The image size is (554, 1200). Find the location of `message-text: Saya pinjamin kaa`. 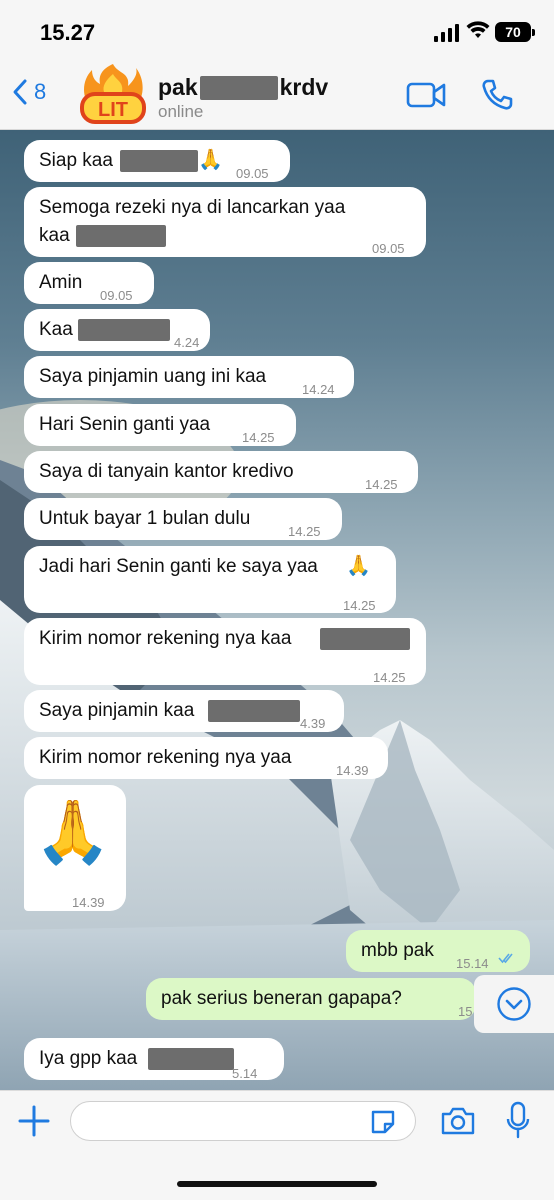

message-text: Saya pinjamin kaa is located at coordinates (117, 710).